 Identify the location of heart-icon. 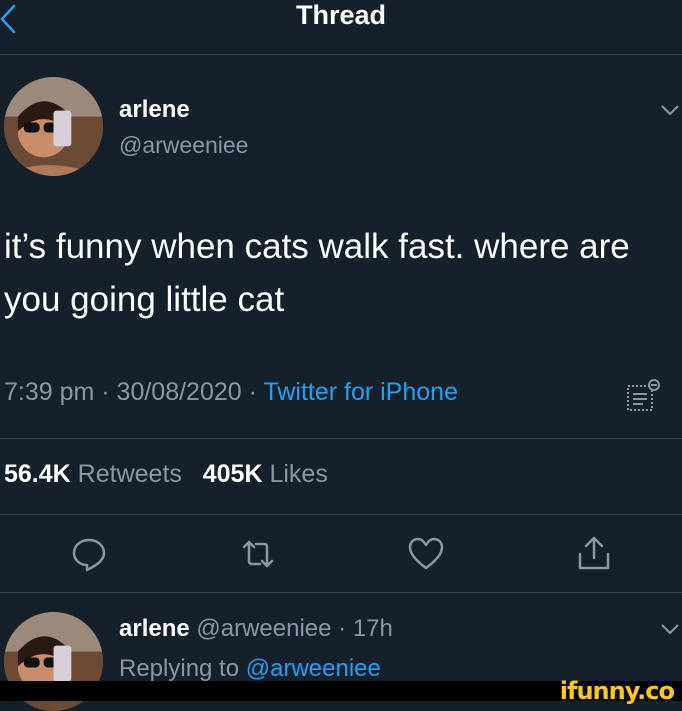
(426, 553).